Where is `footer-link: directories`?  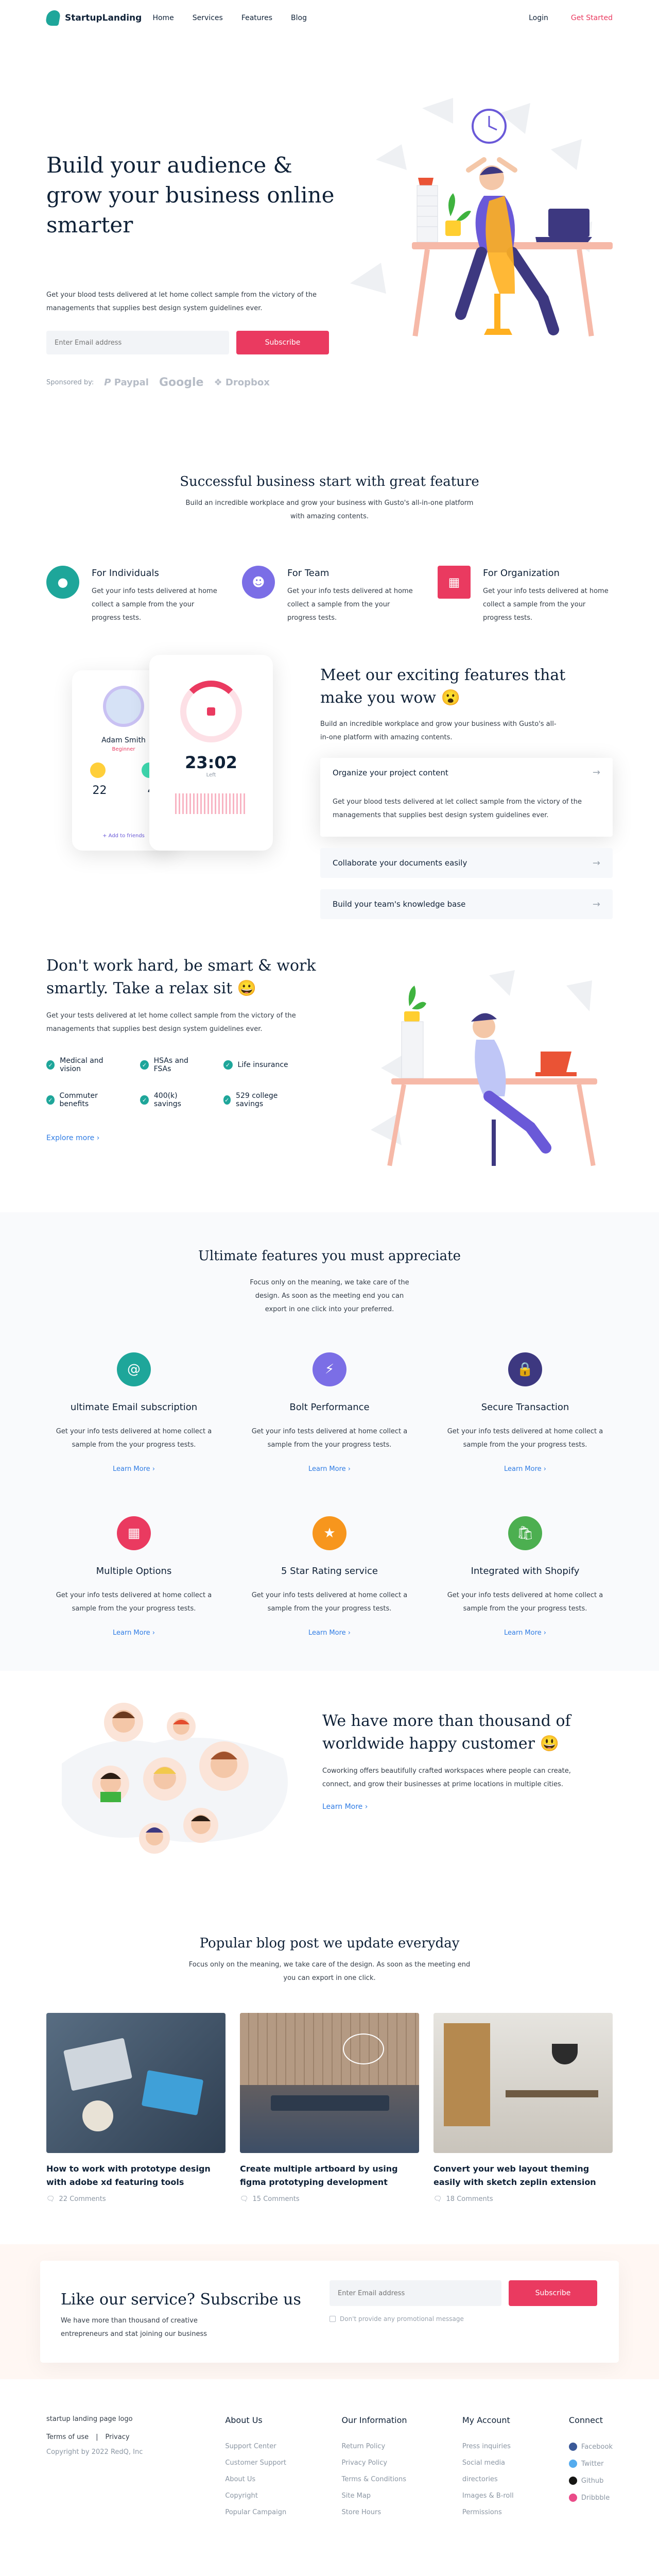 footer-link: directories is located at coordinates (488, 2479).